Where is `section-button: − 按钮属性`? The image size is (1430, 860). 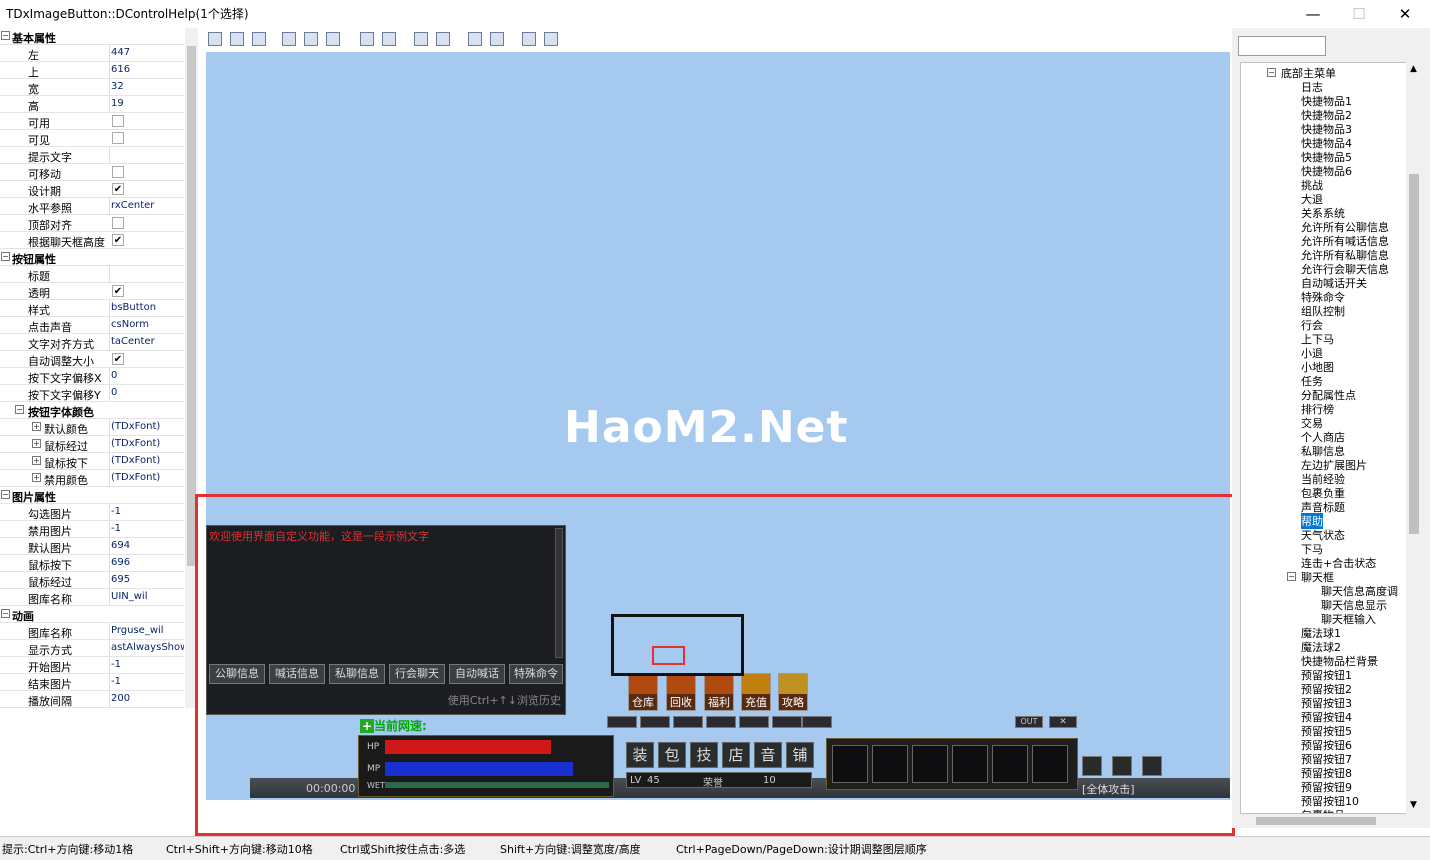
section-button: − 按钮属性 is located at coordinates (92, 257).